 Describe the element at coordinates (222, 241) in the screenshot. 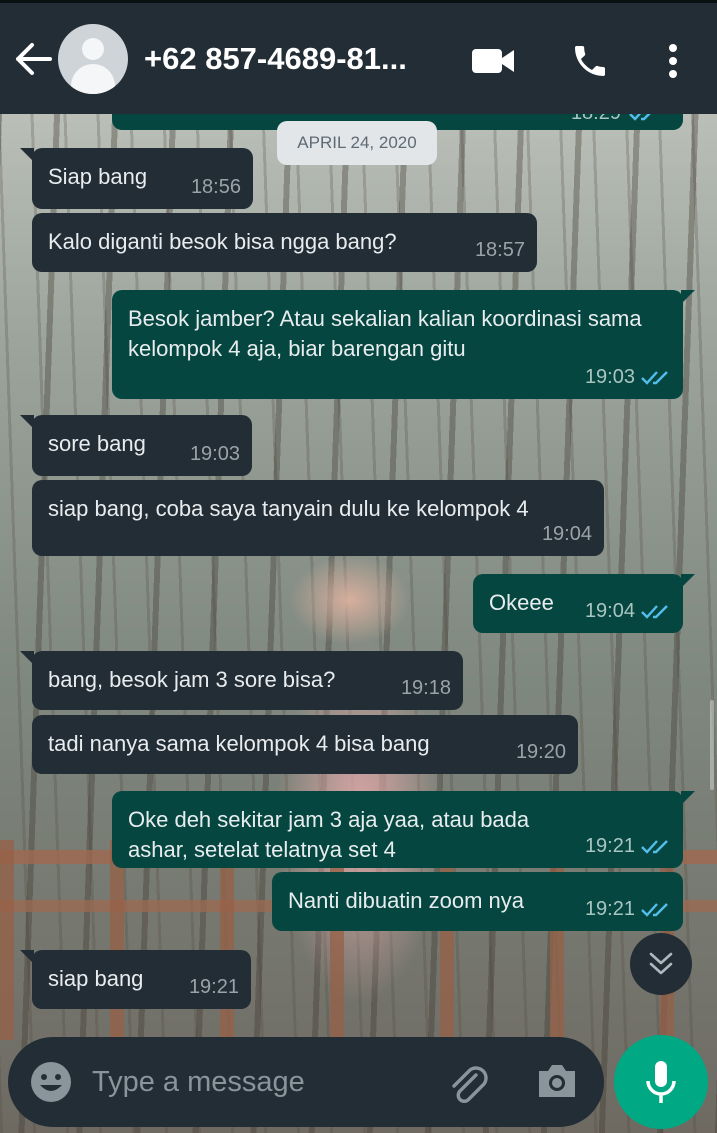

I see `message-text: Kalo diganti besok bisa ngga bang?` at that location.